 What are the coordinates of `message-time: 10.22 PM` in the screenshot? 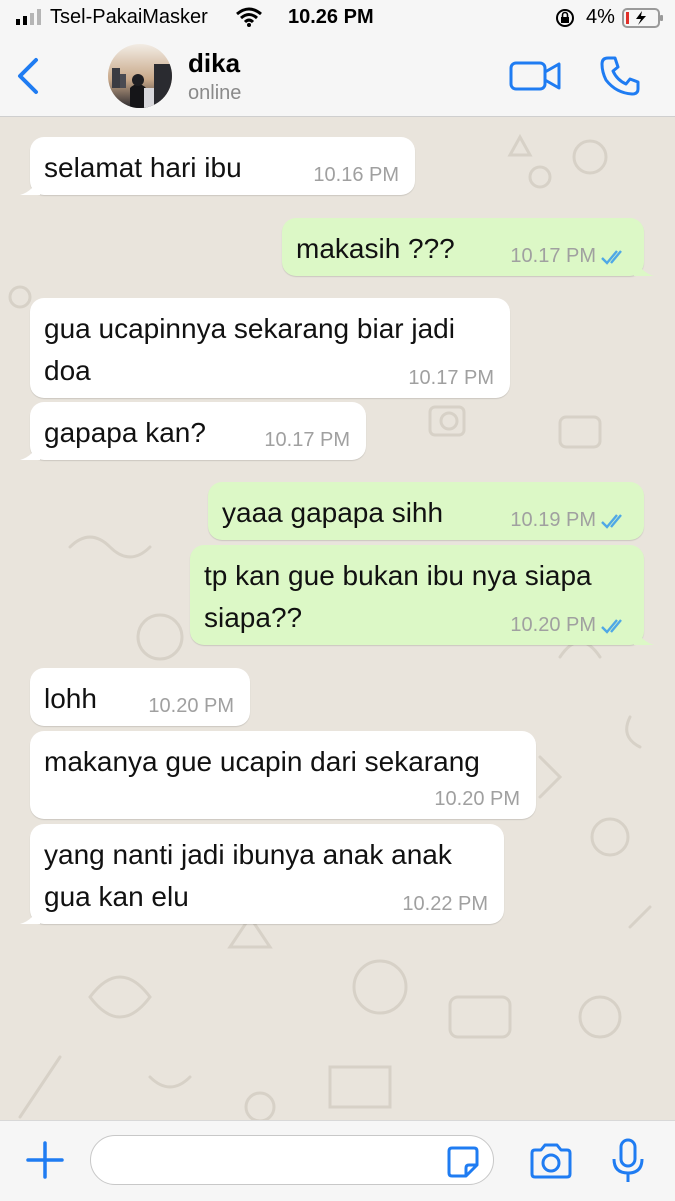 It's located at (445, 904).